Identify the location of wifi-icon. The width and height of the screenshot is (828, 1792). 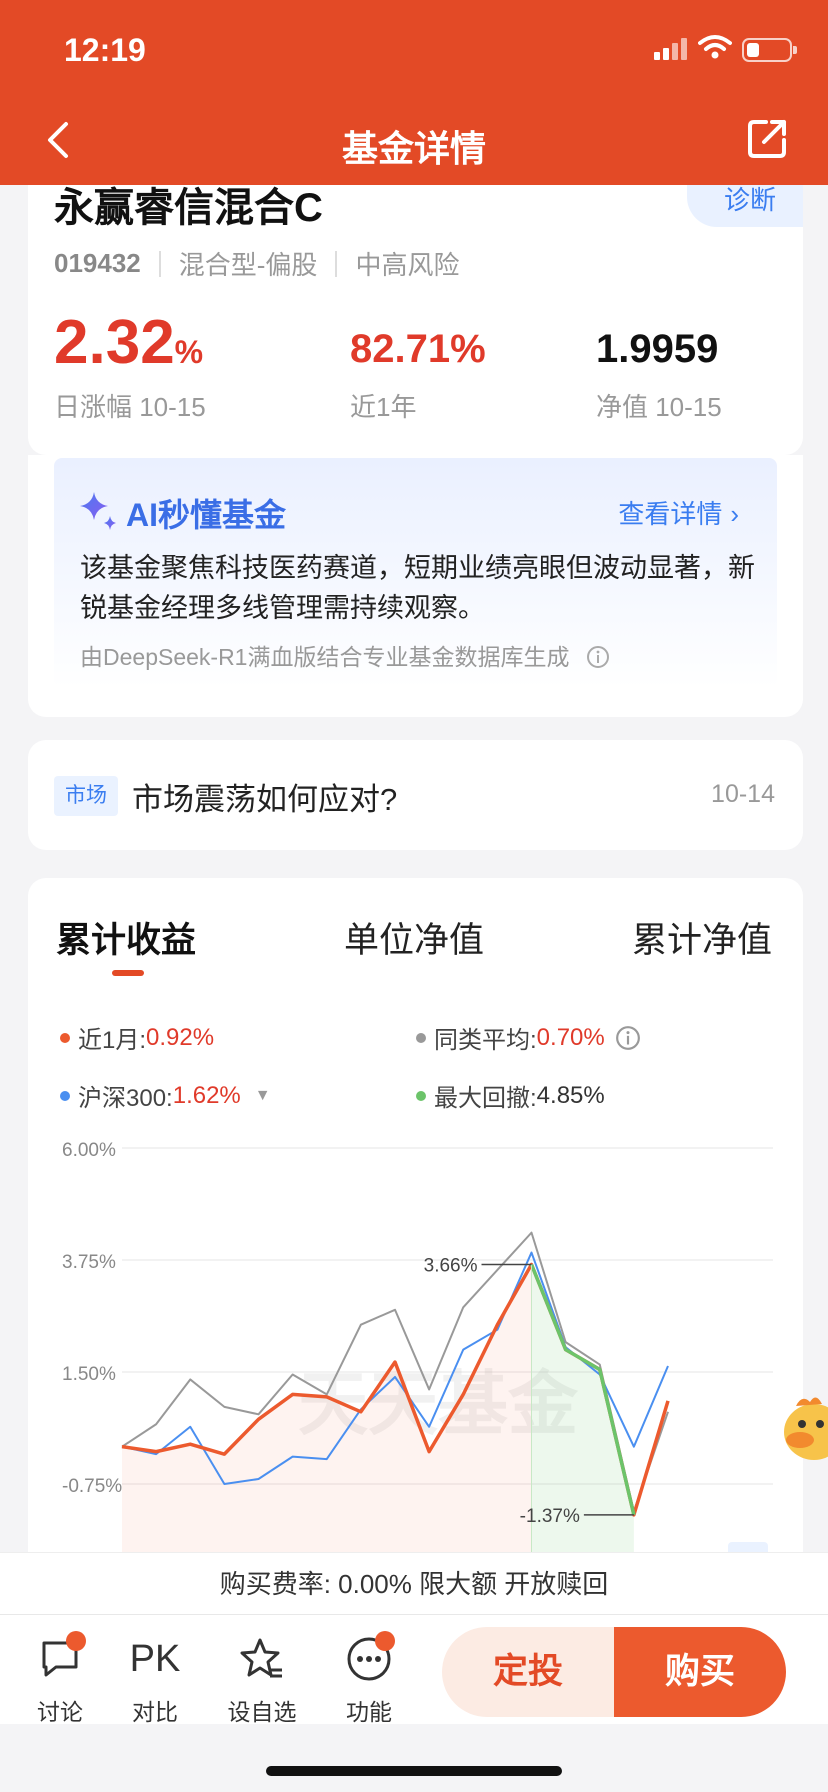
(715, 47).